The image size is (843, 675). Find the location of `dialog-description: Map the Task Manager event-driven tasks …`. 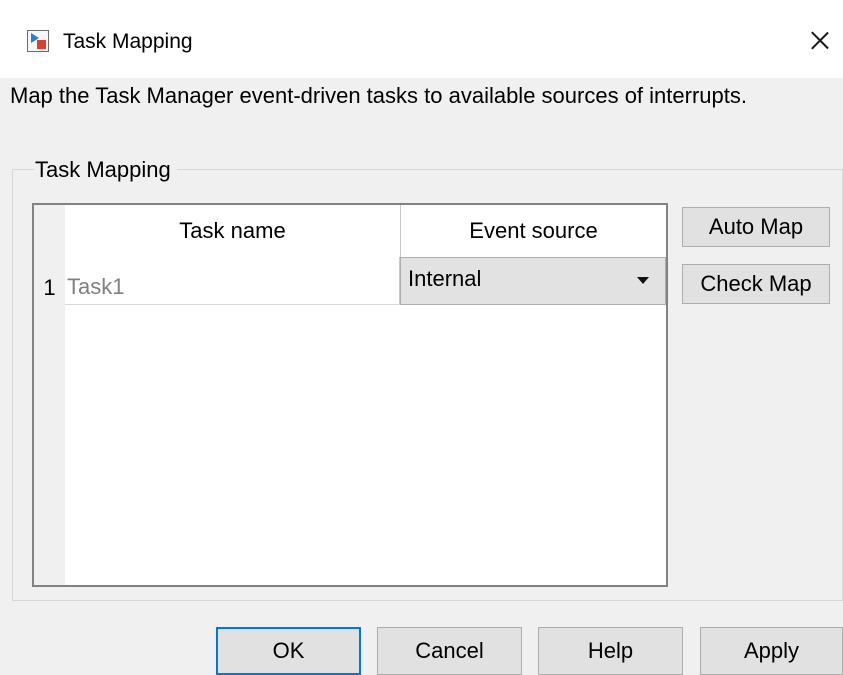

dialog-description: Map the Task Manager event-driven tasks … is located at coordinates (378, 95).